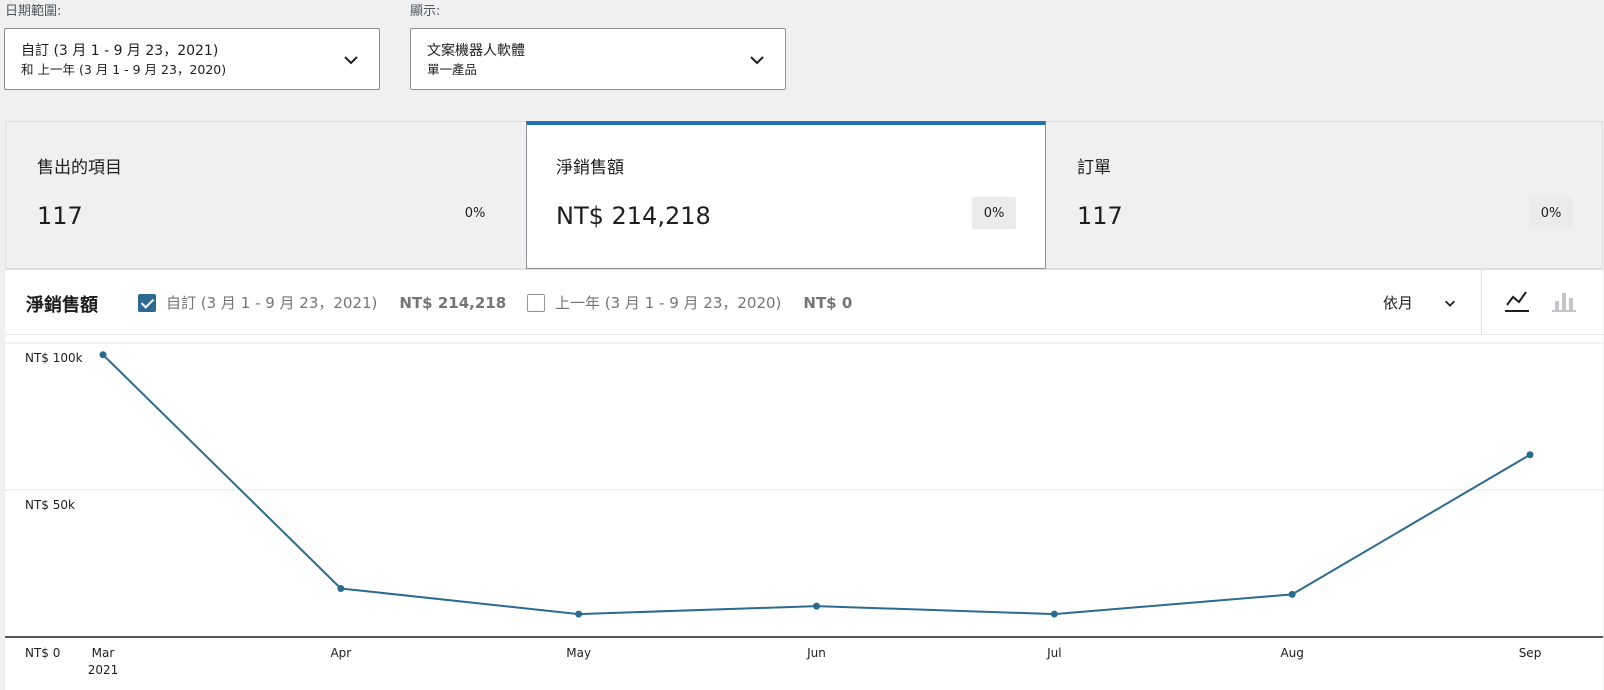 The image size is (1604, 690). I want to click on y-tick-label: NT$ 0, so click(42, 653).